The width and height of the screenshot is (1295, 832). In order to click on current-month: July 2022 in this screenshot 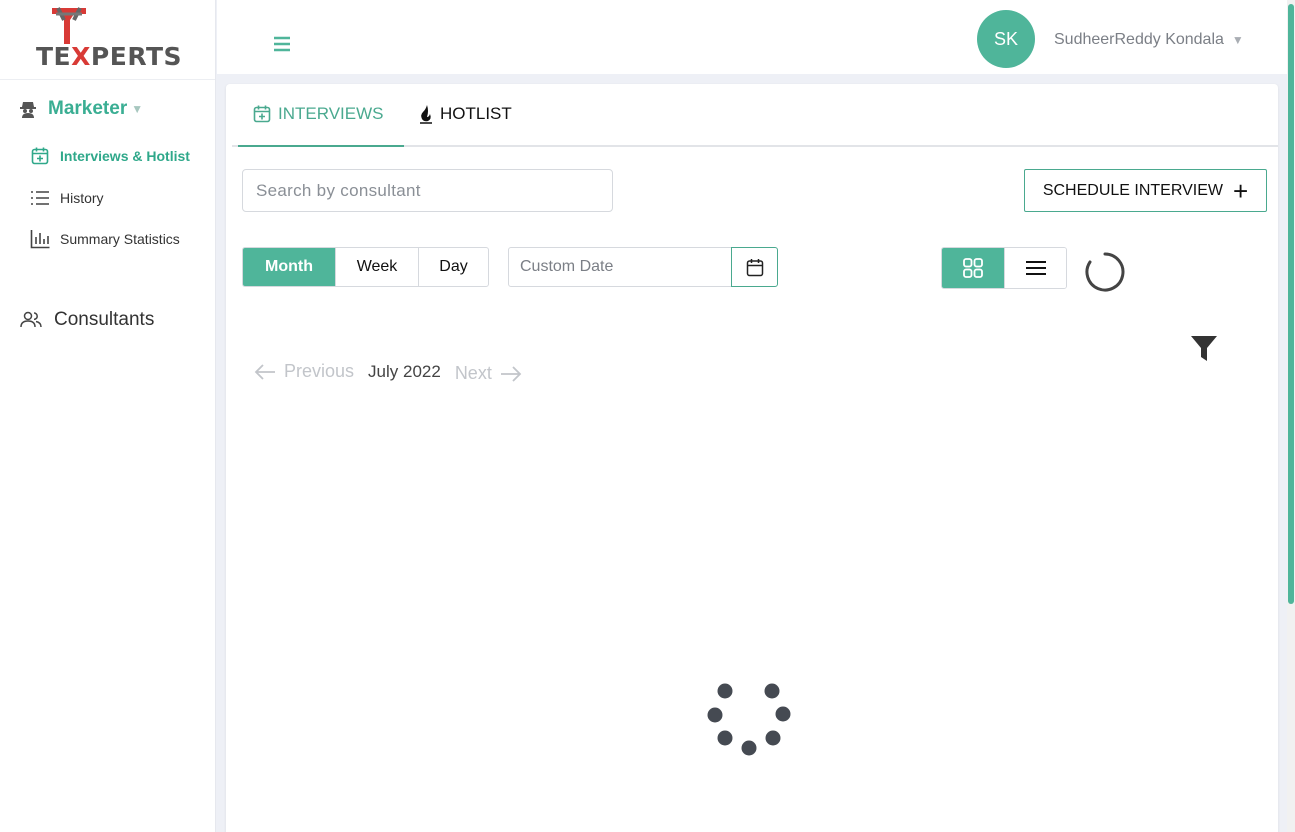, I will do `click(404, 371)`.